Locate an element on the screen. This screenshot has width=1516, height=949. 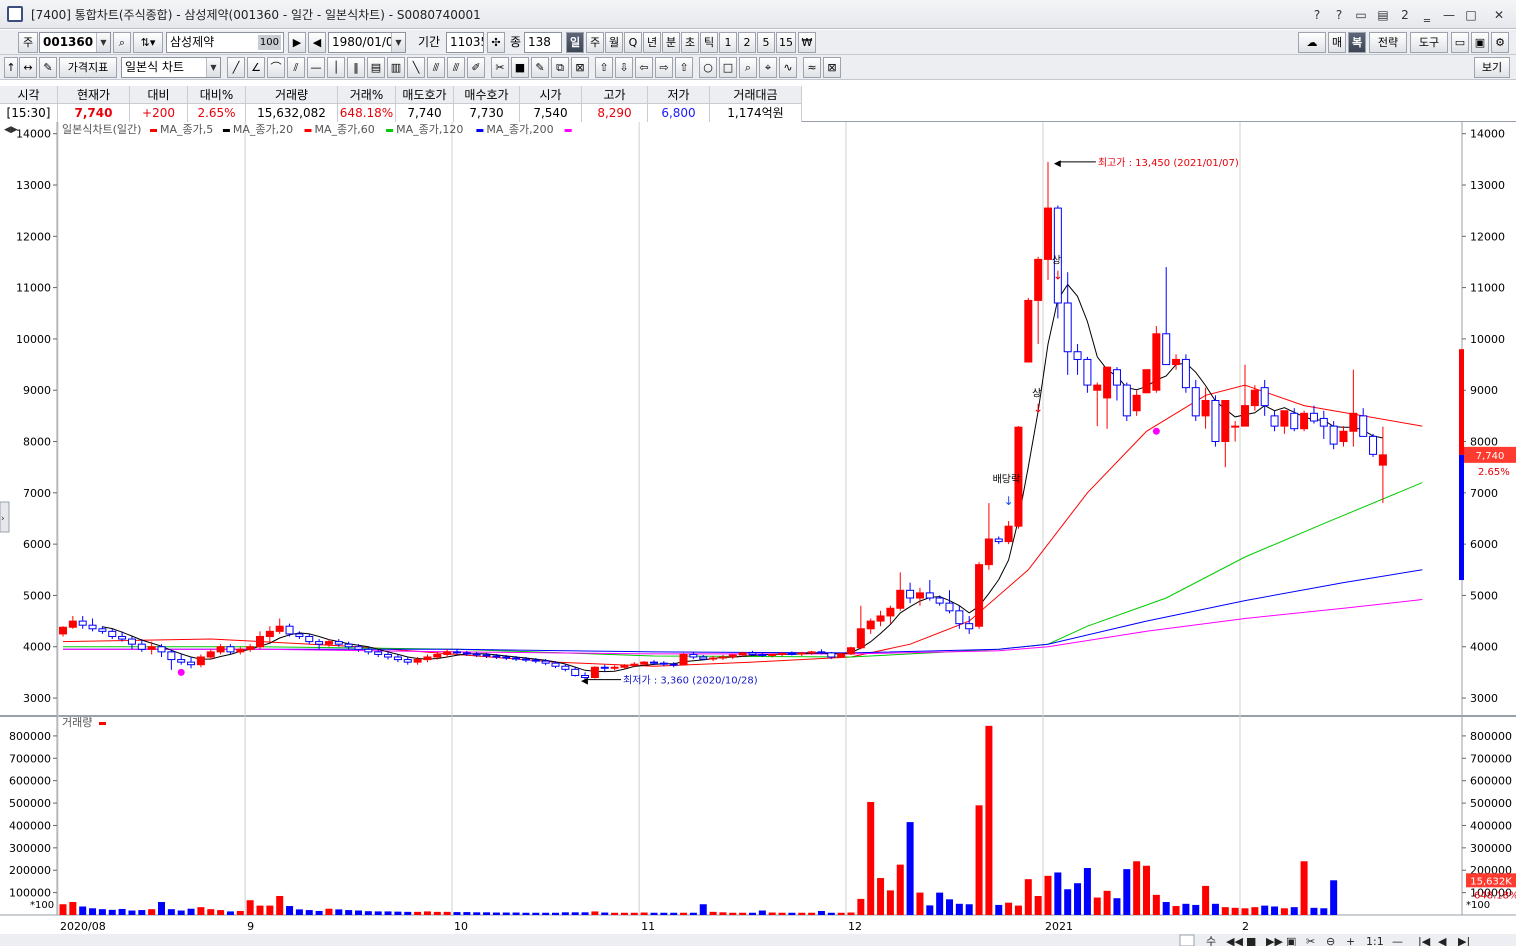
maximize-button: □ is located at coordinates (1471, 15).